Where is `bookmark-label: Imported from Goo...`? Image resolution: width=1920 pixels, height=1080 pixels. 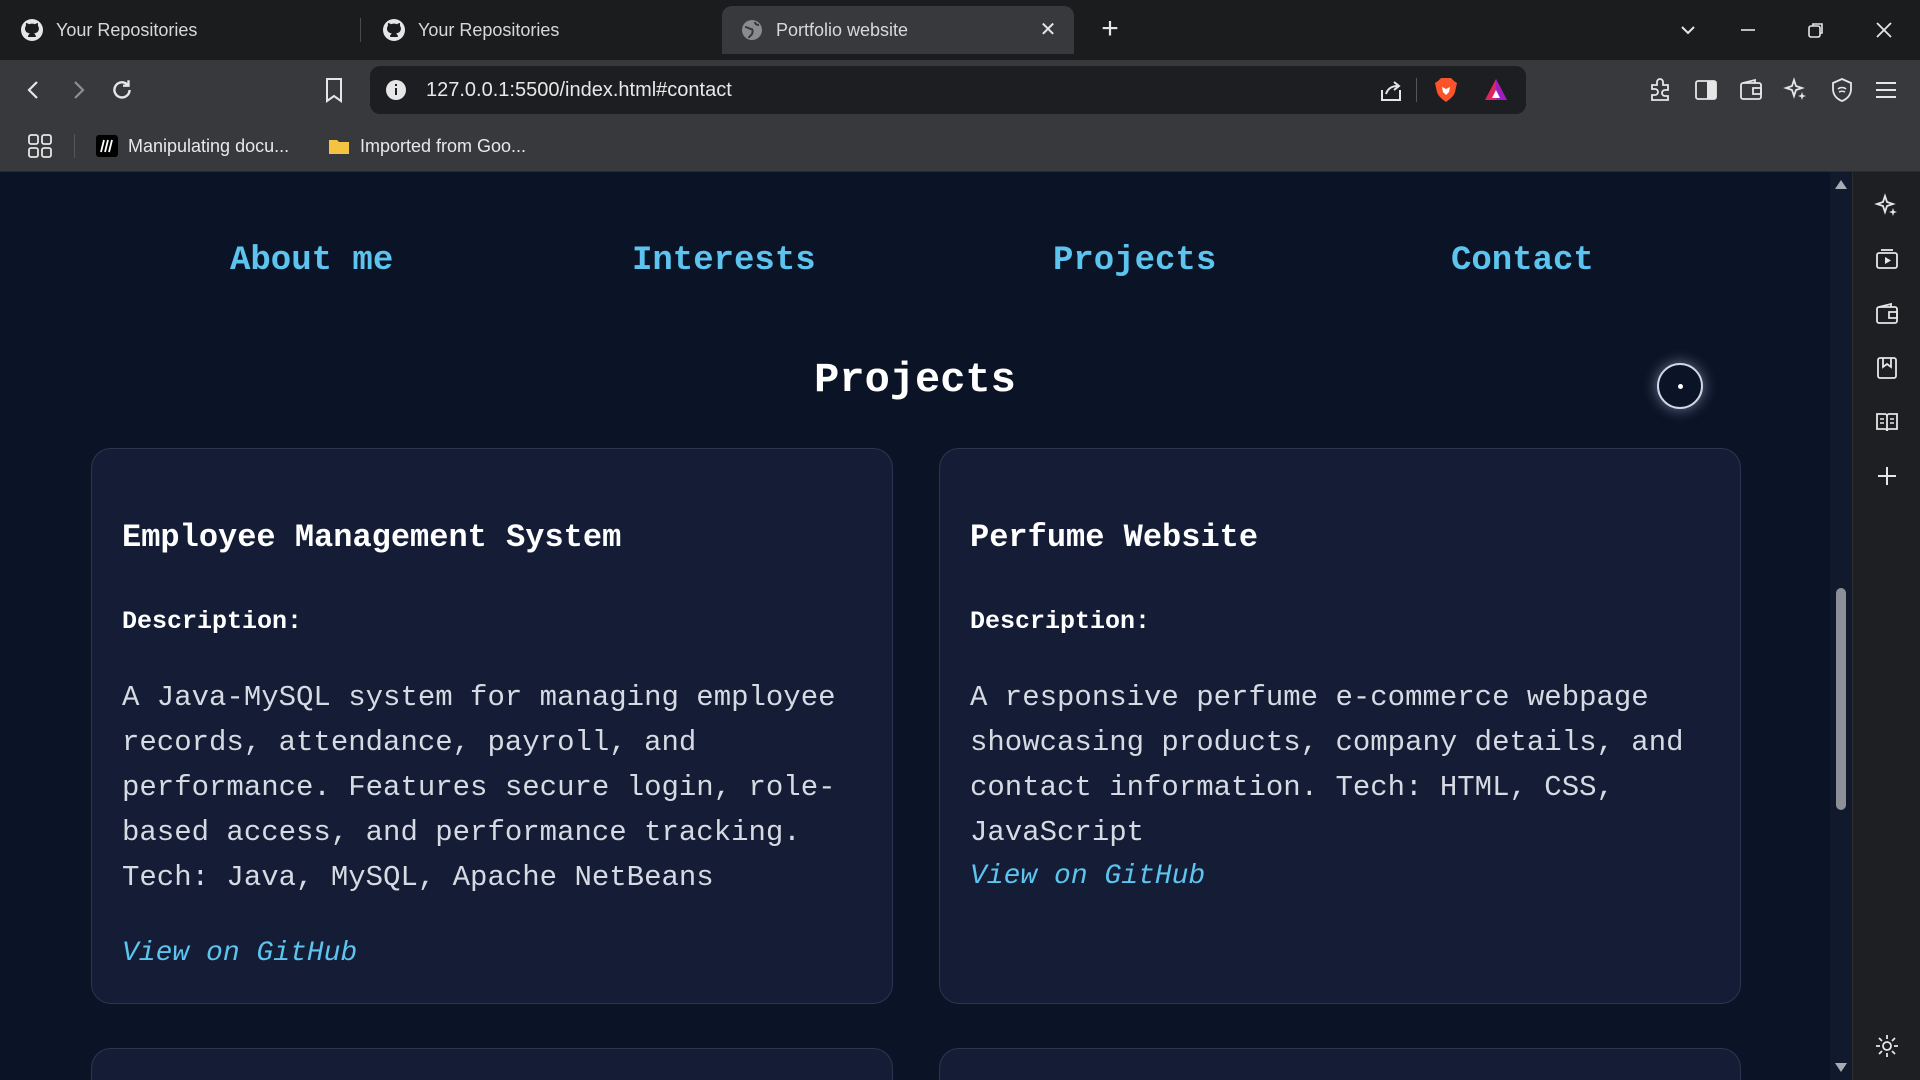
bookmark-label: Imported from Goo... is located at coordinates (443, 145).